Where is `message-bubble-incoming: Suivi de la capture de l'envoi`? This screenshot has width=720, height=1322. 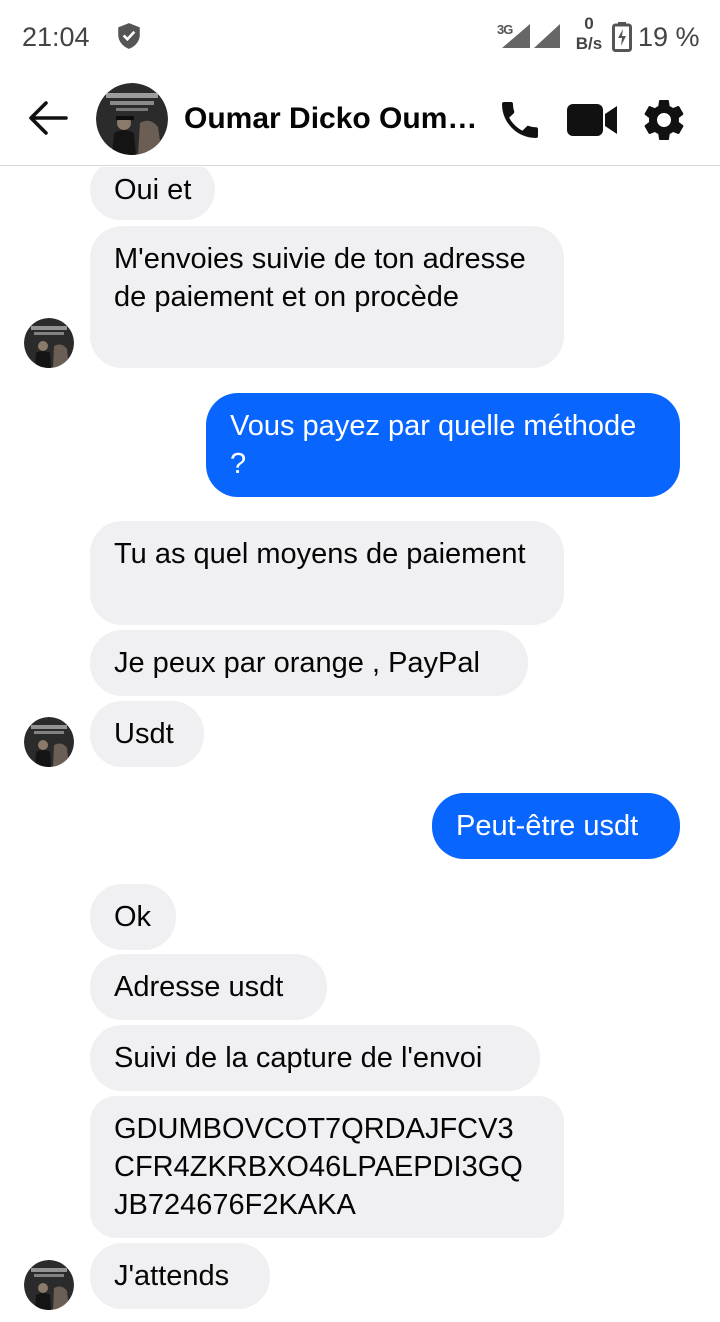 message-bubble-incoming: Suivi de la capture de l'envoi is located at coordinates (315, 1058).